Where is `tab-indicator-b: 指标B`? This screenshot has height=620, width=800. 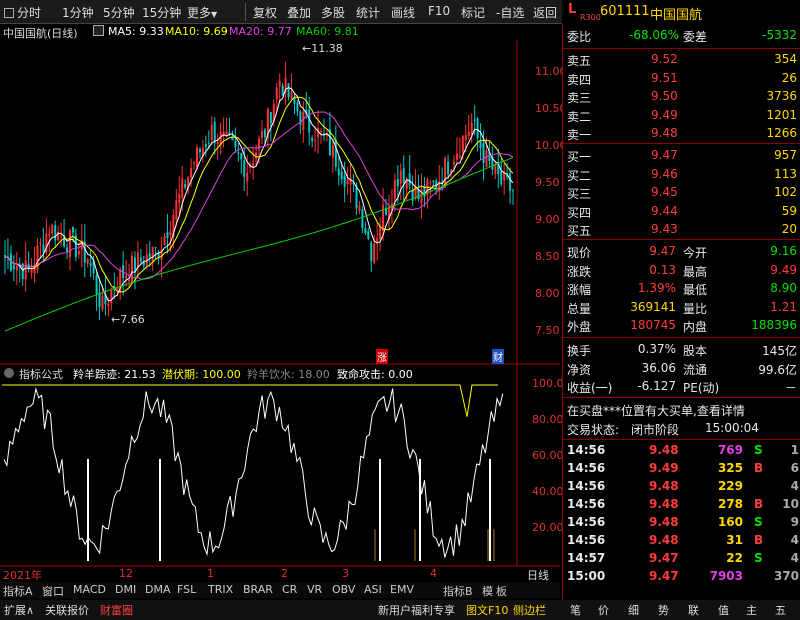 tab-indicator-b: 指标B is located at coordinates (458, 591).